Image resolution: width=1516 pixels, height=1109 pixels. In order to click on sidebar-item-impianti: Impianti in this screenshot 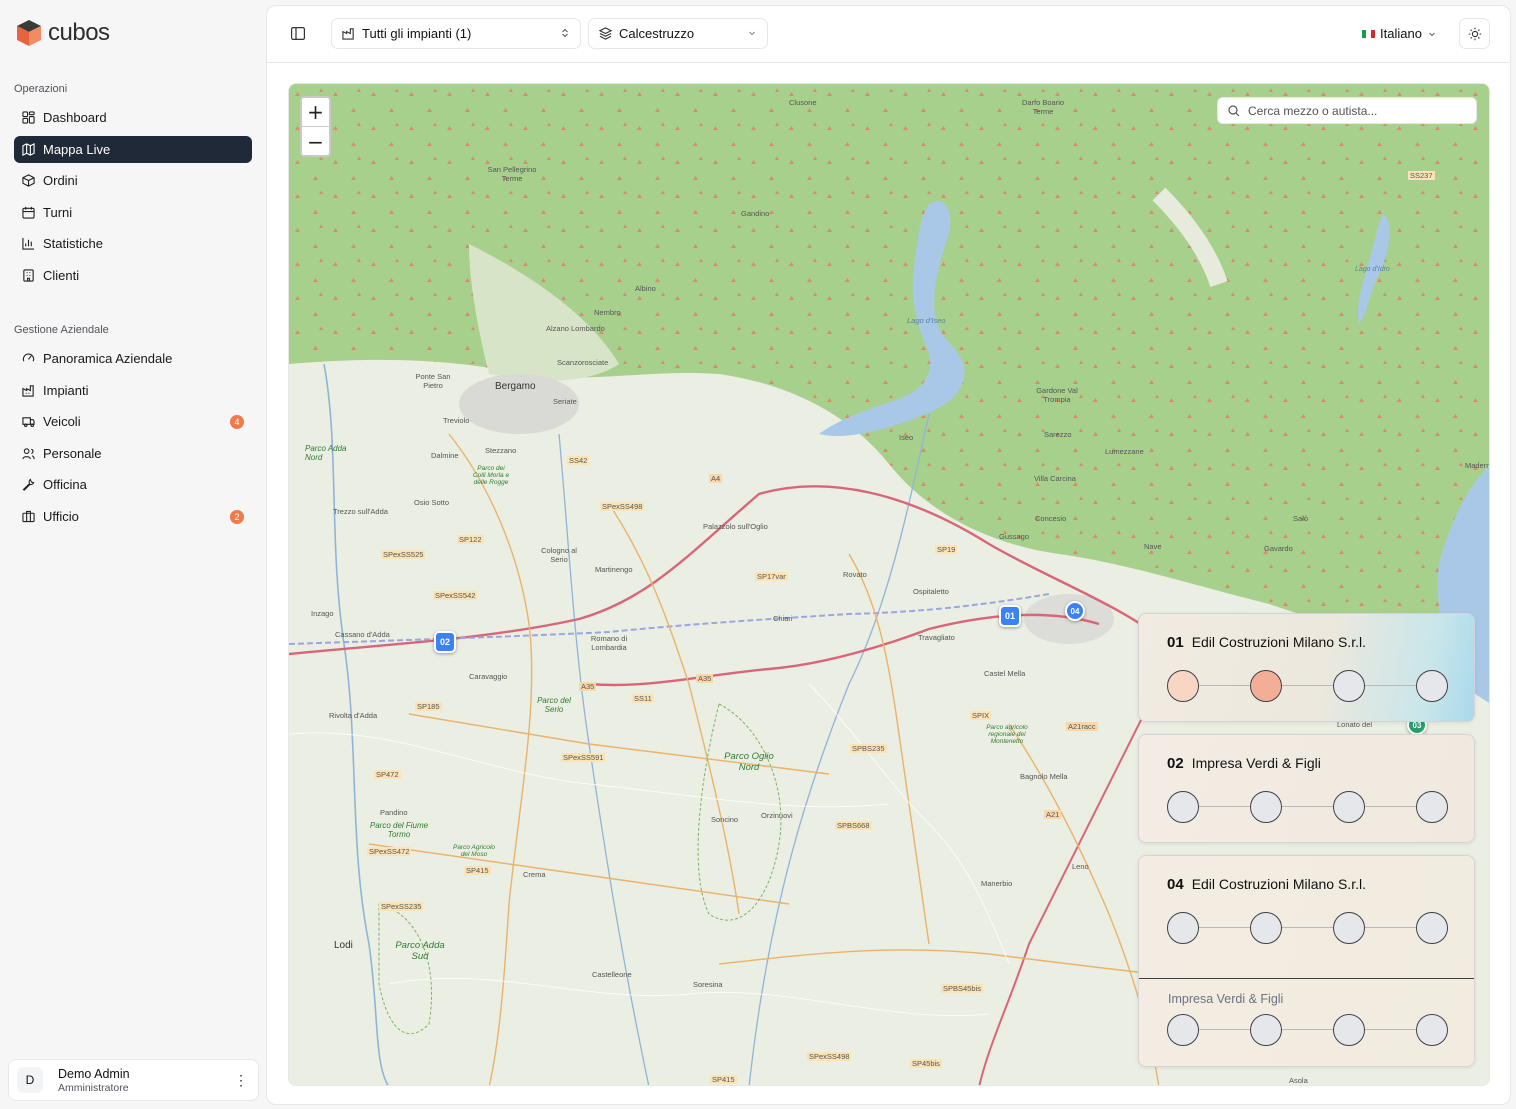, I will do `click(133, 390)`.